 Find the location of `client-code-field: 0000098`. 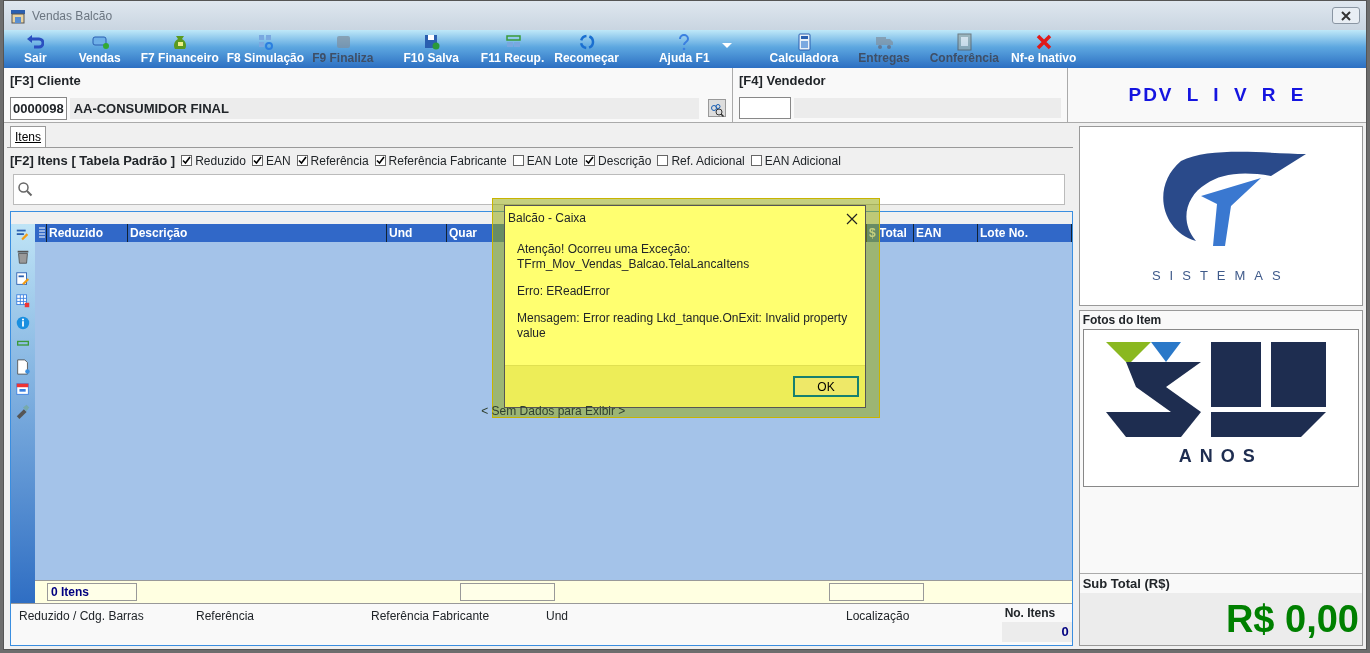

client-code-field: 0000098 is located at coordinates (38, 108).